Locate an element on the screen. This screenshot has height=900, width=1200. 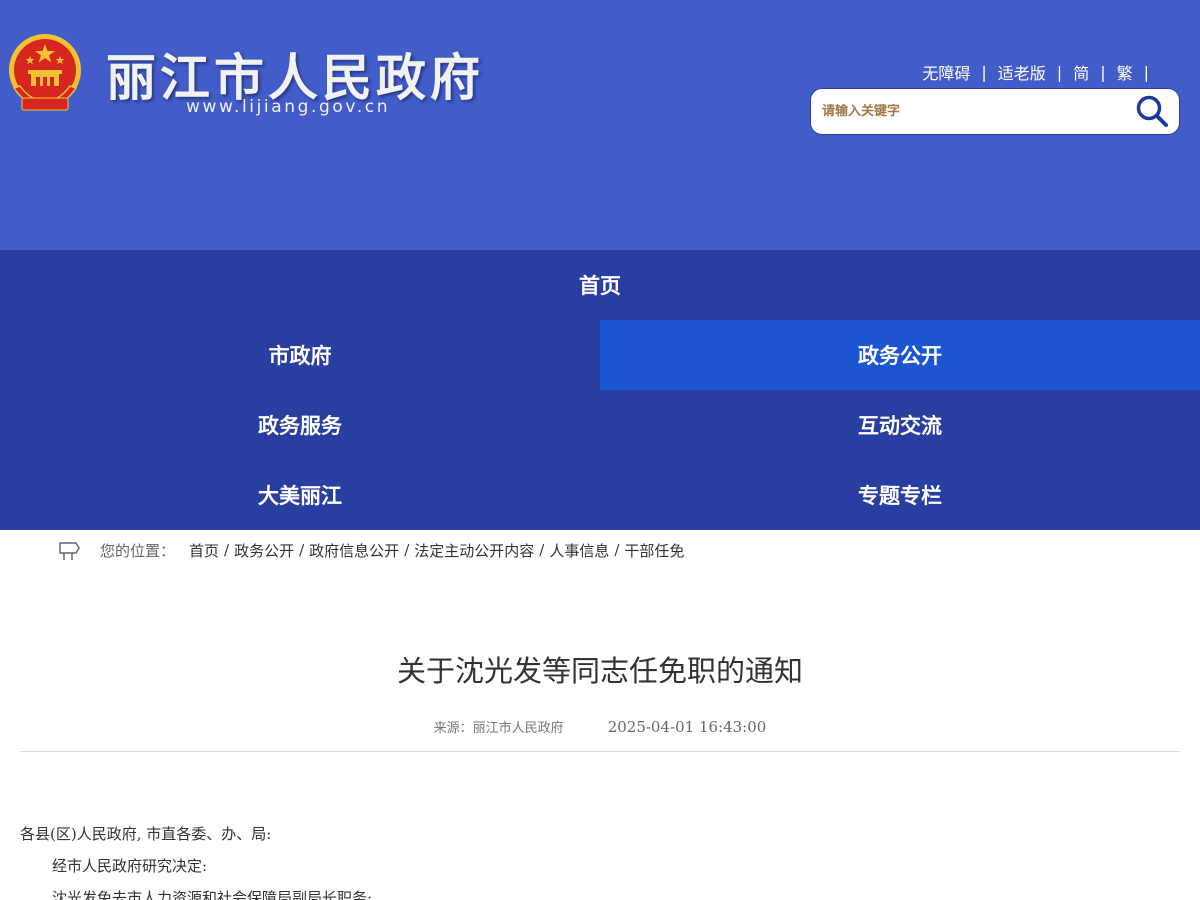
breadcrumb-home: 首页 is located at coordinates (204, 550).